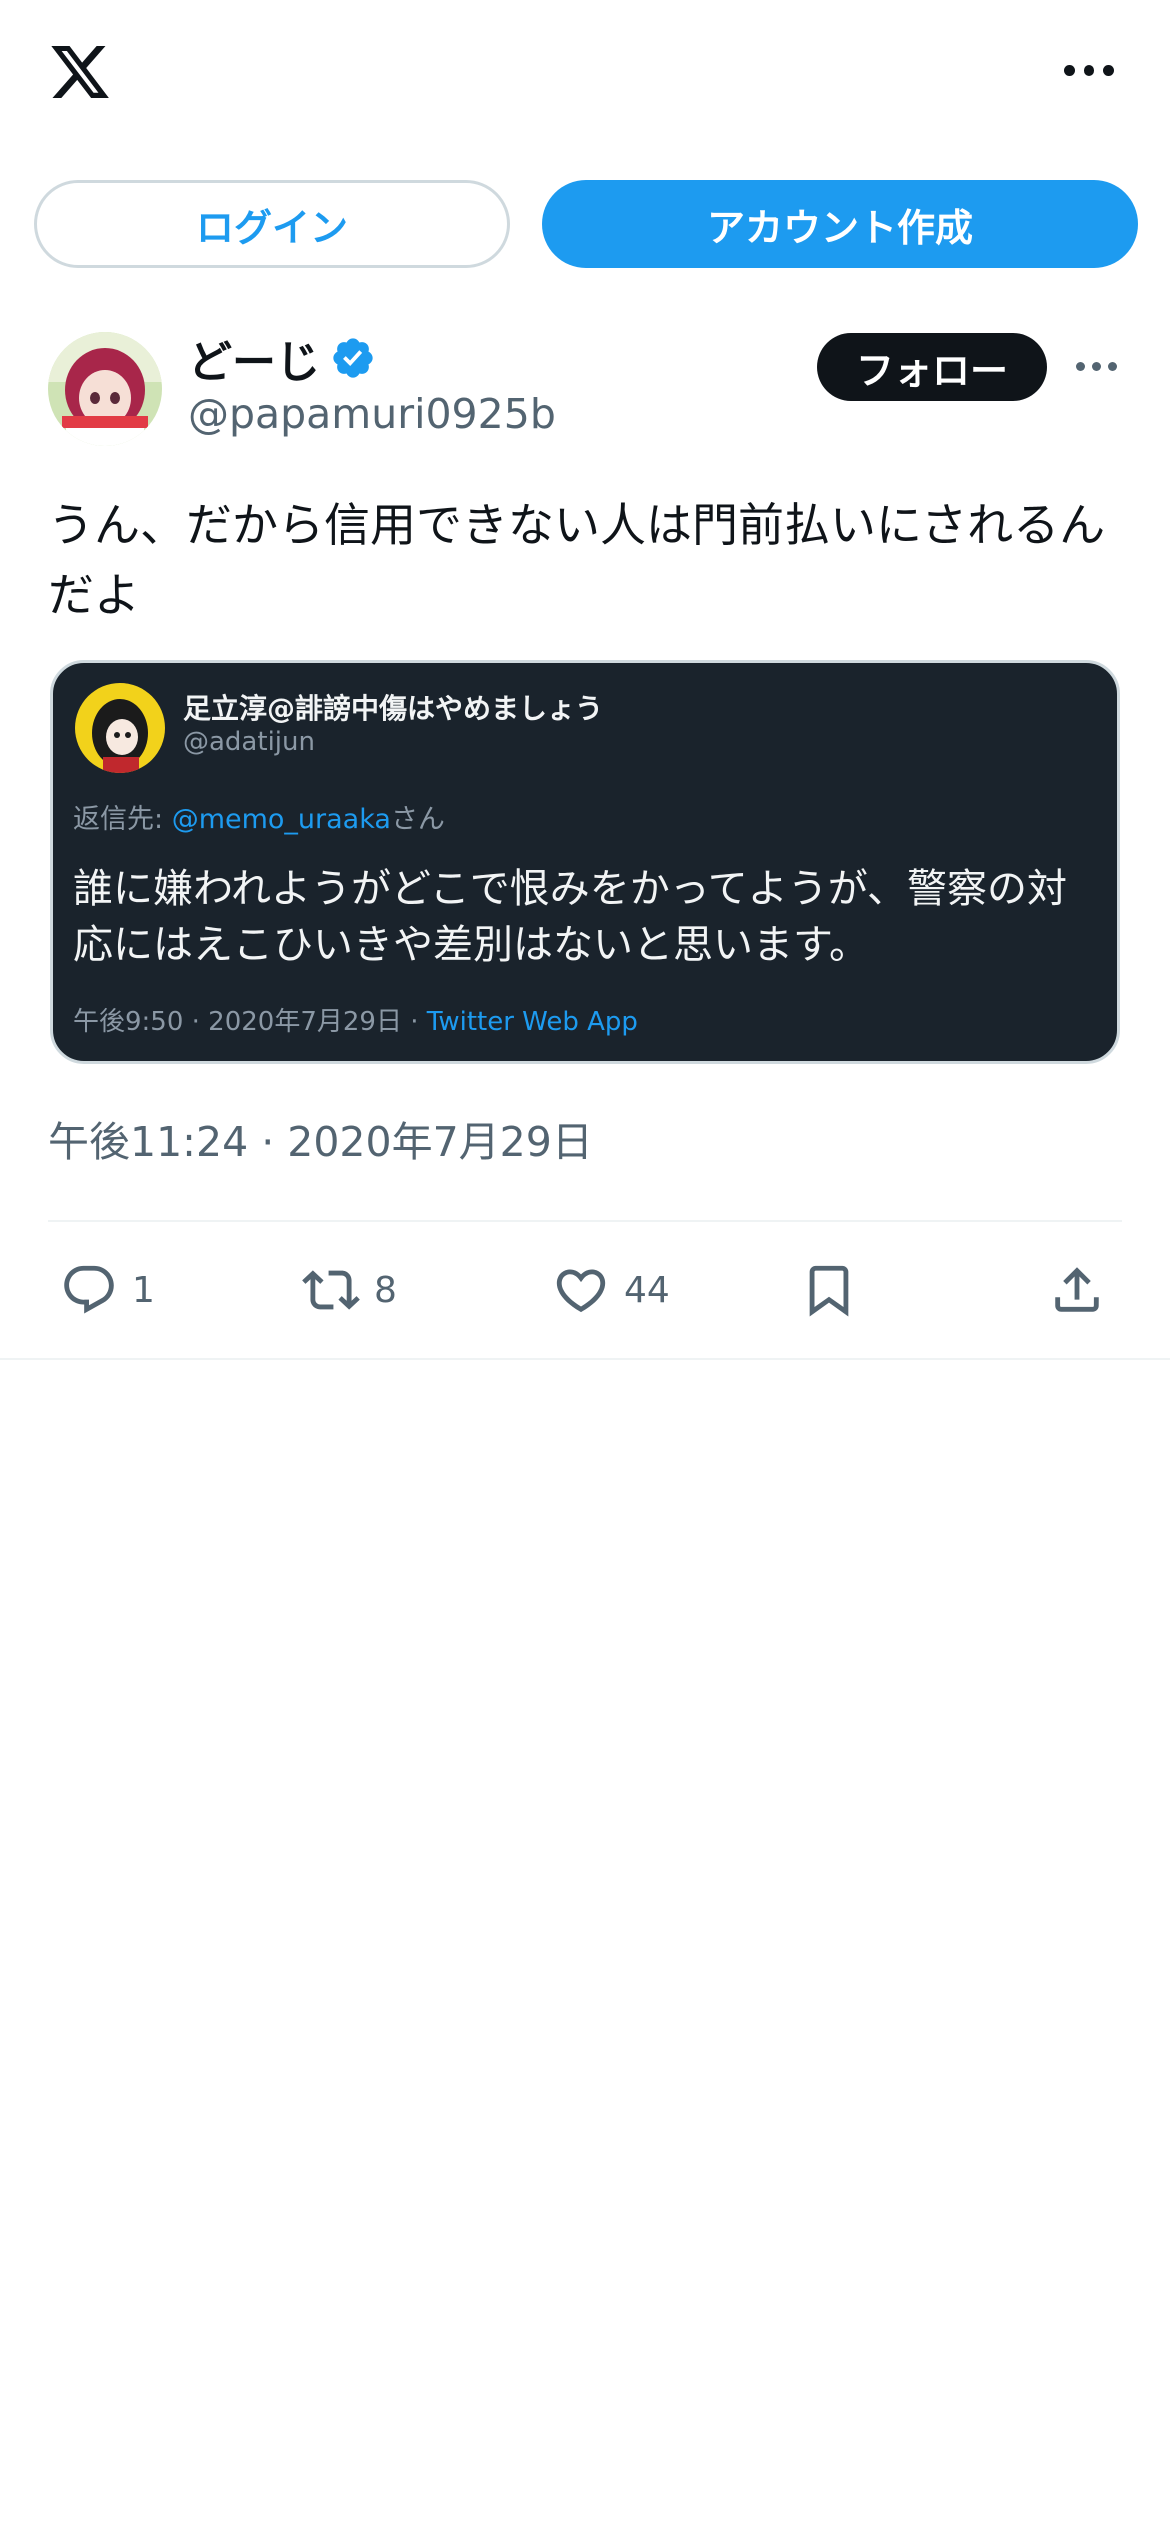 This screenshot has width=1170, height=2532. Describe the element at coordinates (372, 414) in the screenshot. I see `author-handle: @papamuri0925b` at that location.